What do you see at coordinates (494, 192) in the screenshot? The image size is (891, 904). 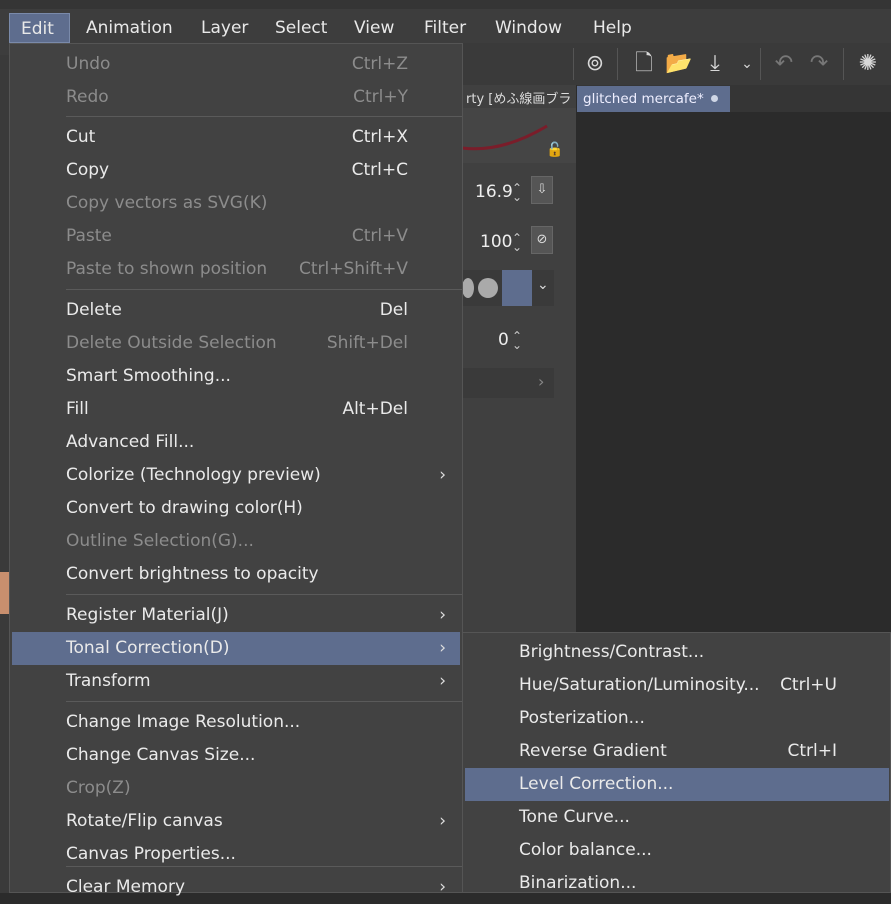 I see `brush-size-value: 16.9` at bounding box center [494, 192].